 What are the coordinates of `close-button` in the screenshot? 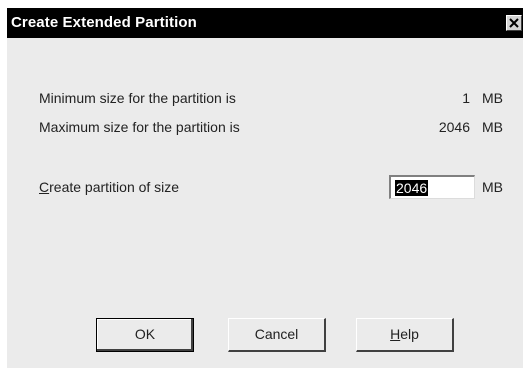 It's located at (514, 23).